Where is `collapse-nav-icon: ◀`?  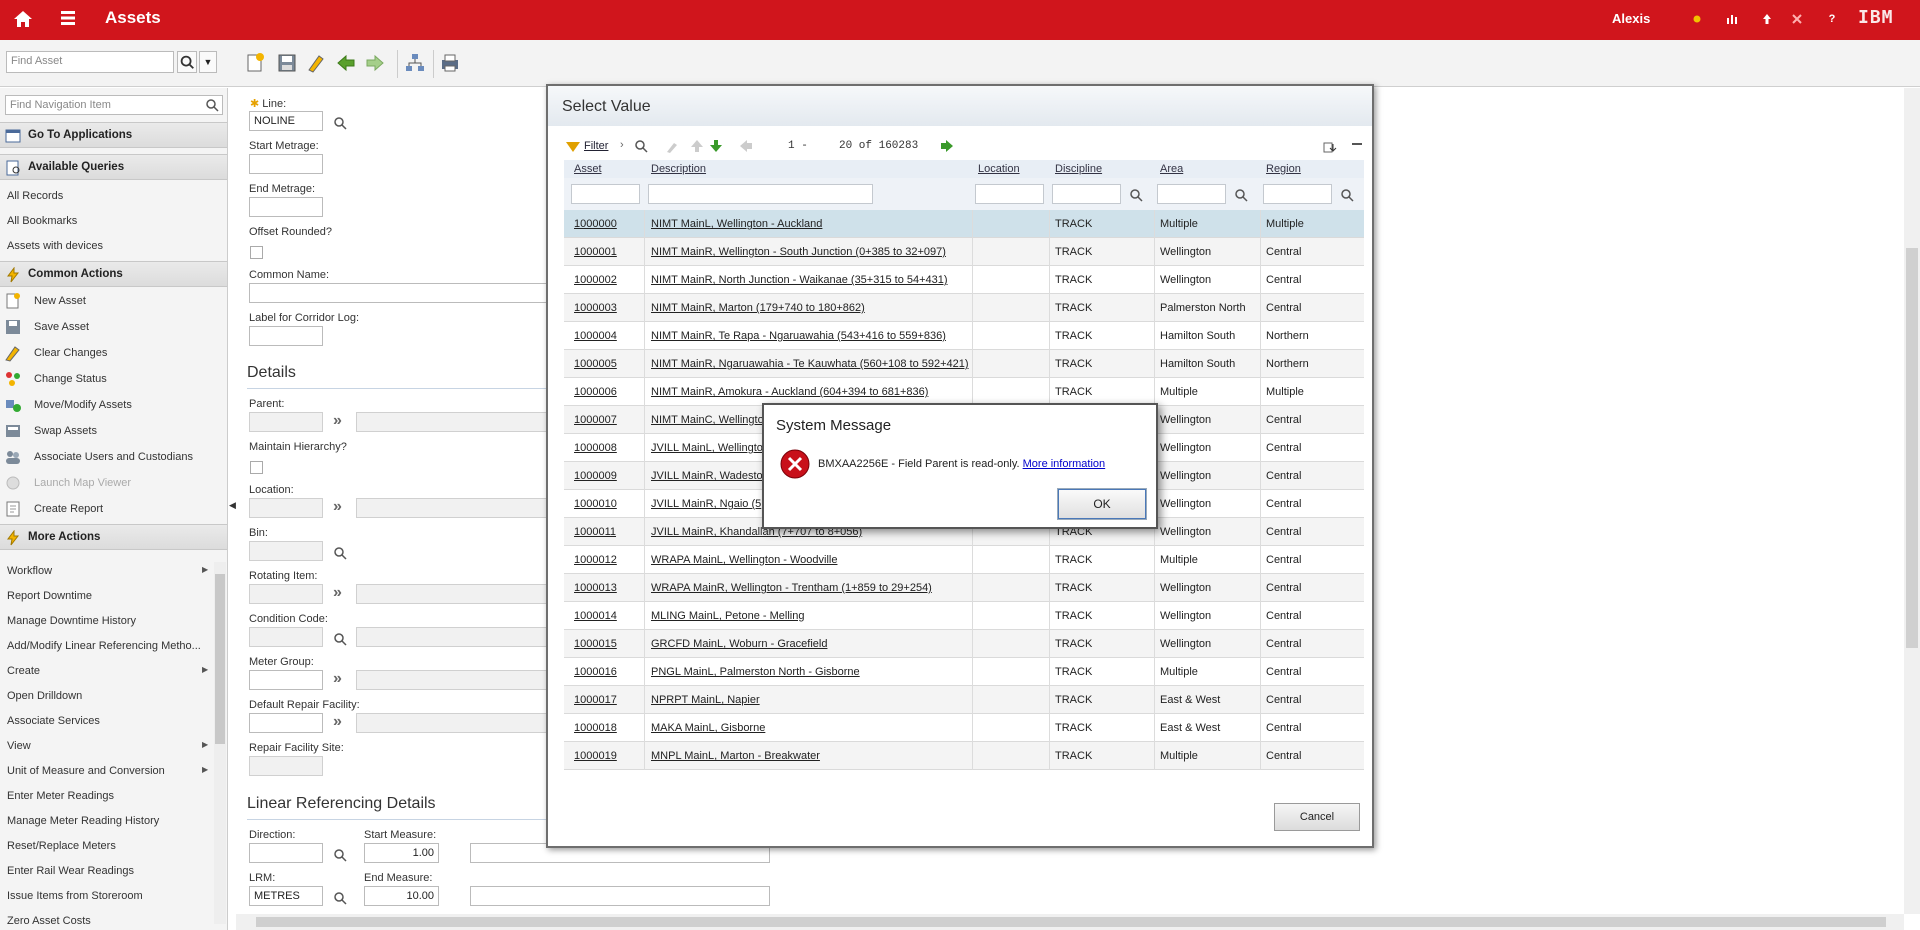
collapse-nav-icon: ◀ is located at coordinates (232, 507).